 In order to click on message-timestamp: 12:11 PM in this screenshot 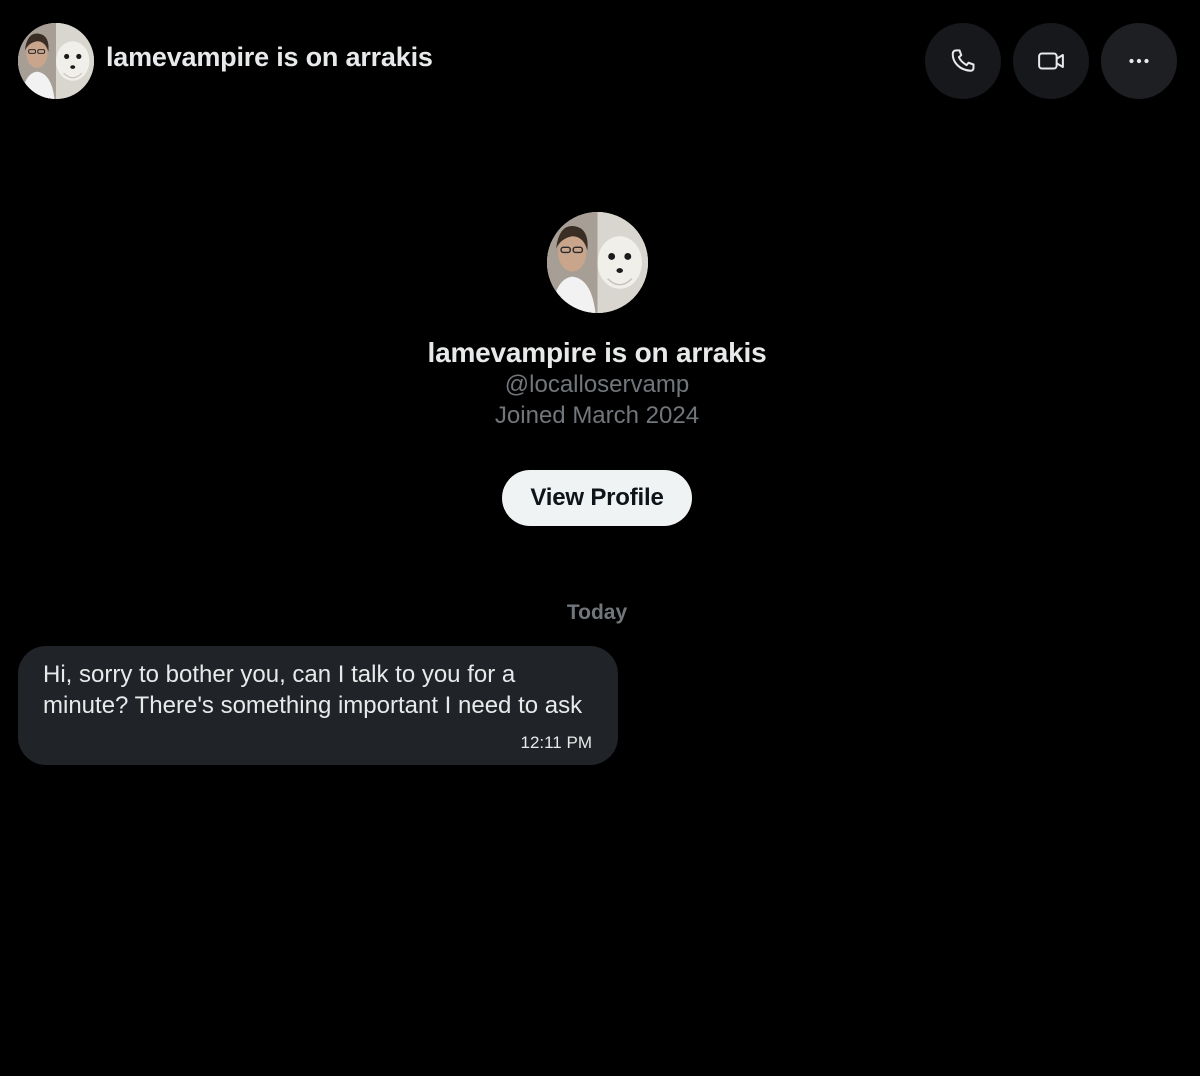, I will do `click(556, 742)`.